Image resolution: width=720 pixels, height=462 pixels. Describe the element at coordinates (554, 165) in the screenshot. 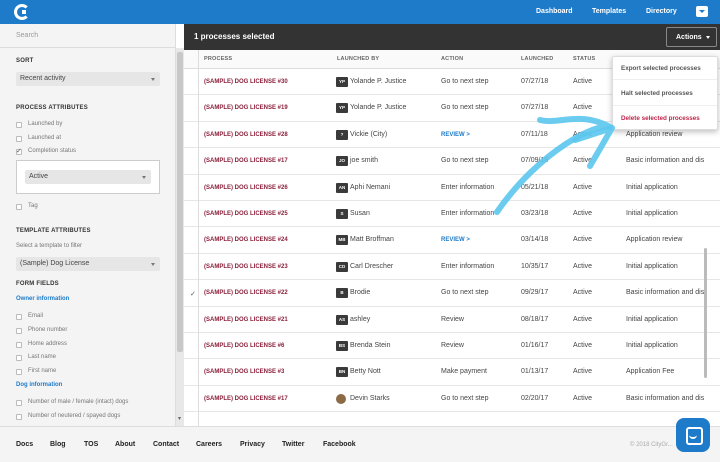

I see `annotation-arrow` at that location.